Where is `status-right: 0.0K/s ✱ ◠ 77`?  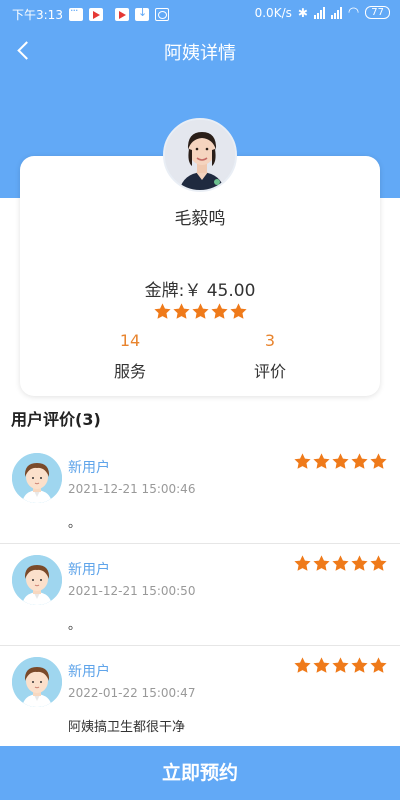 status-right: 0.0K/s ✱ ◠ 77 is located at coordinates (322, 12).